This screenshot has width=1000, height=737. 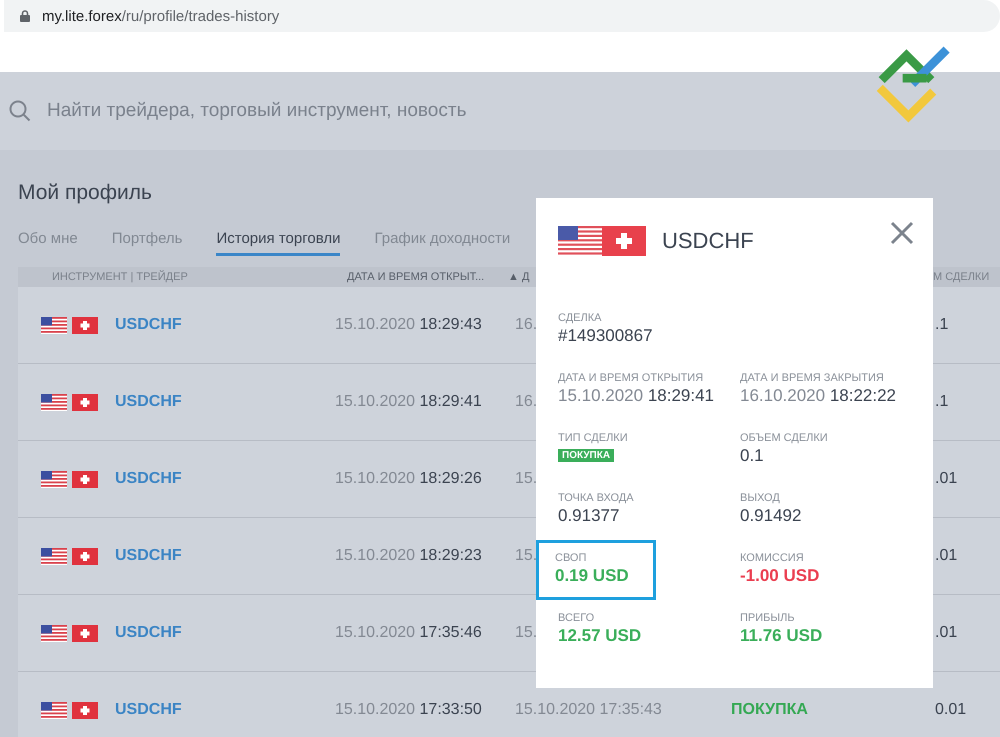 I want to click on page-title: Мой профиль, so click(x=85, y=193).